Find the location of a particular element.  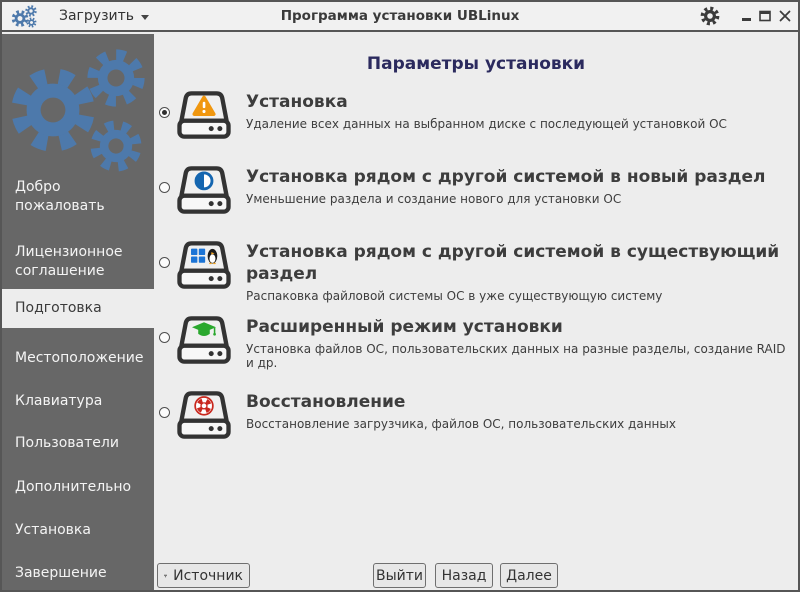

disk-advanced-graduate-icon is located at coordinates (204, 340).